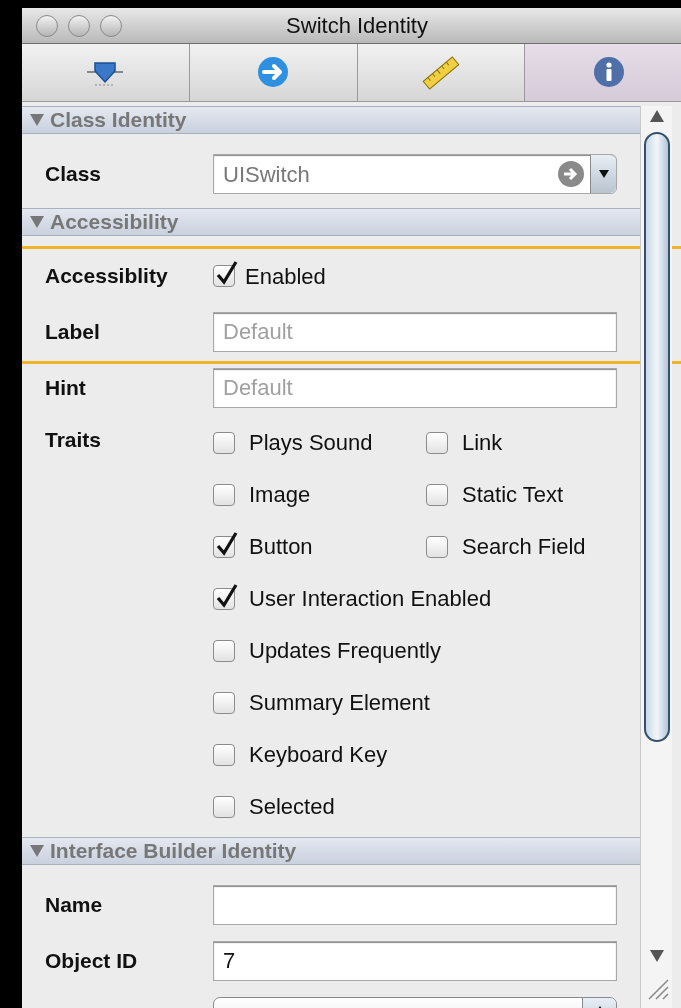  What do you see at coordinates (311, 443) in the screenshot?
I see `checkbox-label: Plays Sound` at bounding box center [311, 443].